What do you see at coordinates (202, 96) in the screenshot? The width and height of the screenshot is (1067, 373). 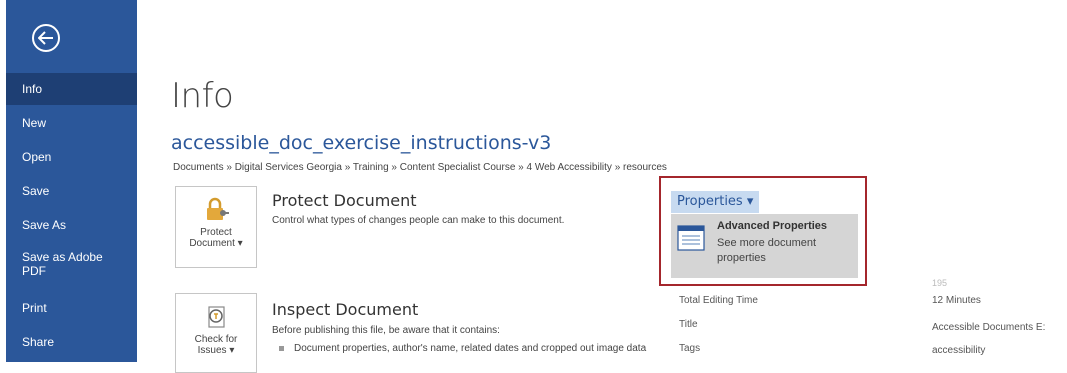 I see `page-title: Info` at bounding box center [202, 96].